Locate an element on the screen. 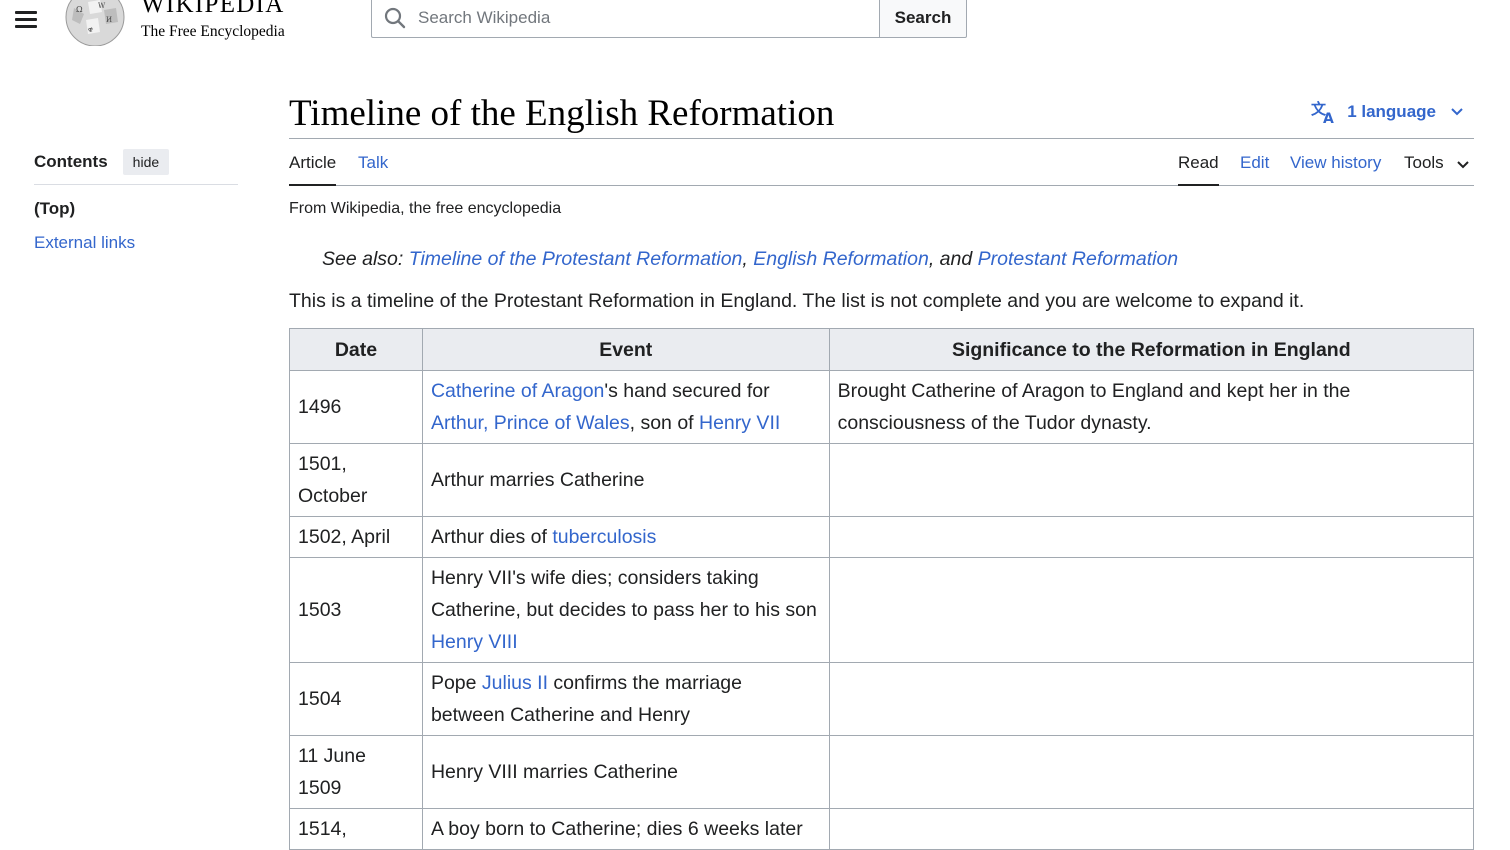 The height and width of the screenshot is (850, 1510). wordmark-tagline: The Free Encyclopedia is located at coordinates (213, 31).